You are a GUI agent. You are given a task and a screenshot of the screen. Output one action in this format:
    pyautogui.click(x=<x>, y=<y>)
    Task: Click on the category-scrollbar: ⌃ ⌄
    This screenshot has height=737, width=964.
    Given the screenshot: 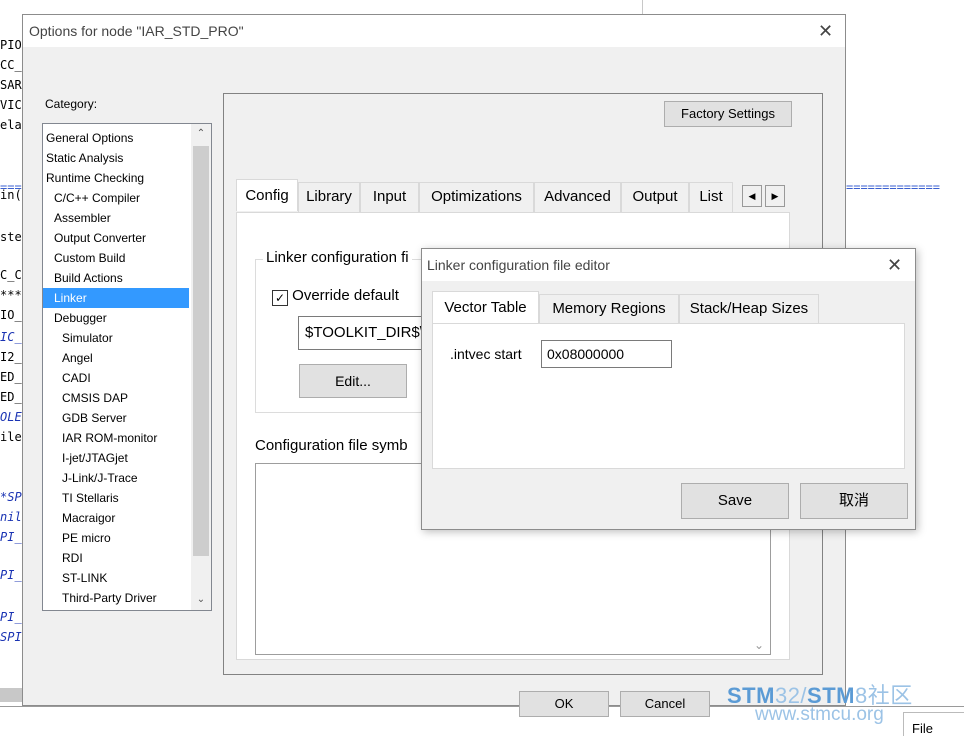 What is the action you would take?
    pyautogui.click(x=201, y=367)
    